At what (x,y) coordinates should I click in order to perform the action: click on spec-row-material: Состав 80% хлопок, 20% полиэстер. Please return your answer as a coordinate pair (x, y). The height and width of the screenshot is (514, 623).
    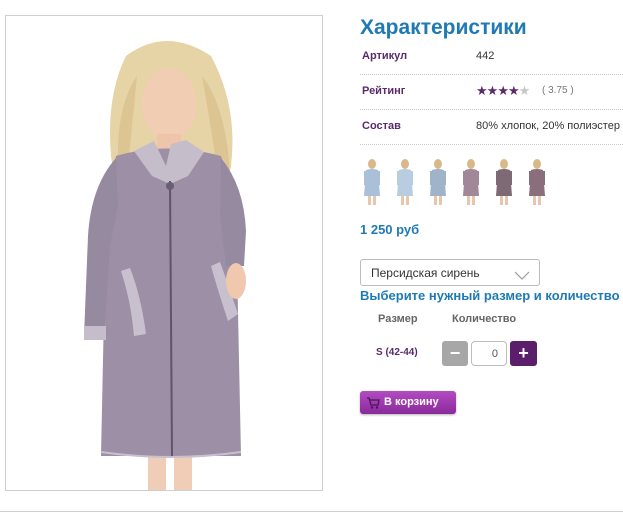
    Looking at the image, I should click on (491, 127).